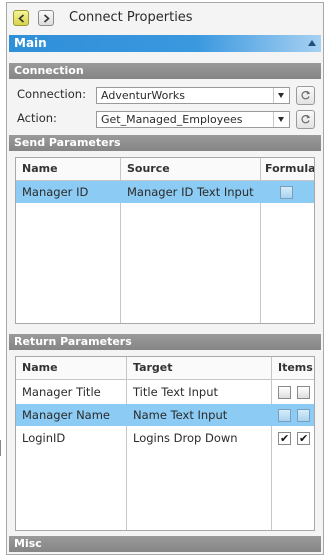 This screenshot has width=333, height=558. I want to click on column-header-source: Source, so click(191, 169).